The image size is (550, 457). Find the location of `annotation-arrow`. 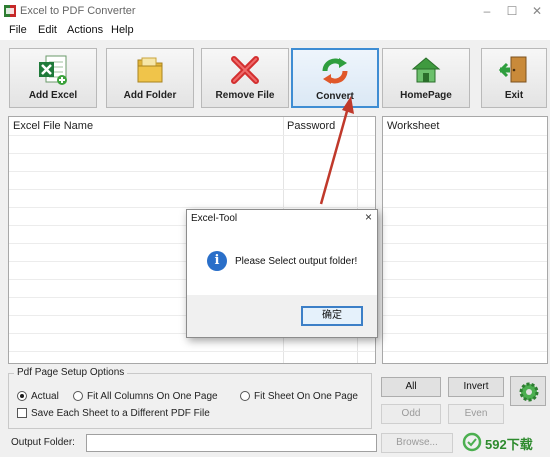

annotation-arrow is located at coordinates (336, 150).